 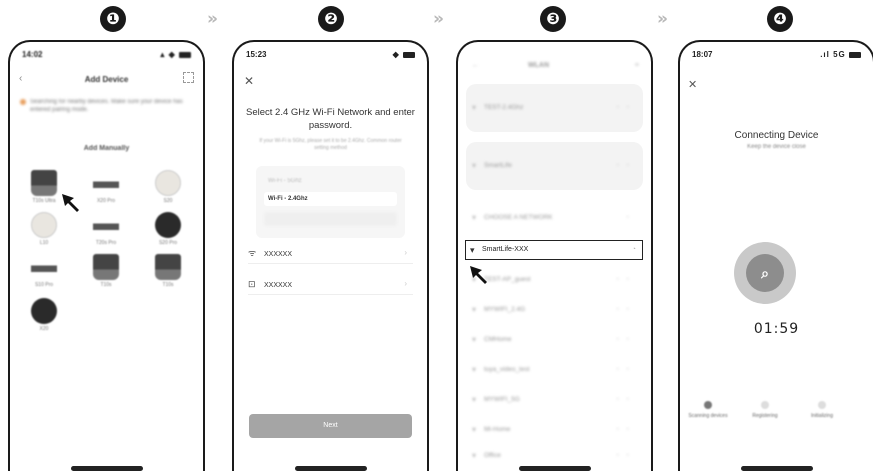 I want to click on device-item: S20, so click(x=168, y=187).